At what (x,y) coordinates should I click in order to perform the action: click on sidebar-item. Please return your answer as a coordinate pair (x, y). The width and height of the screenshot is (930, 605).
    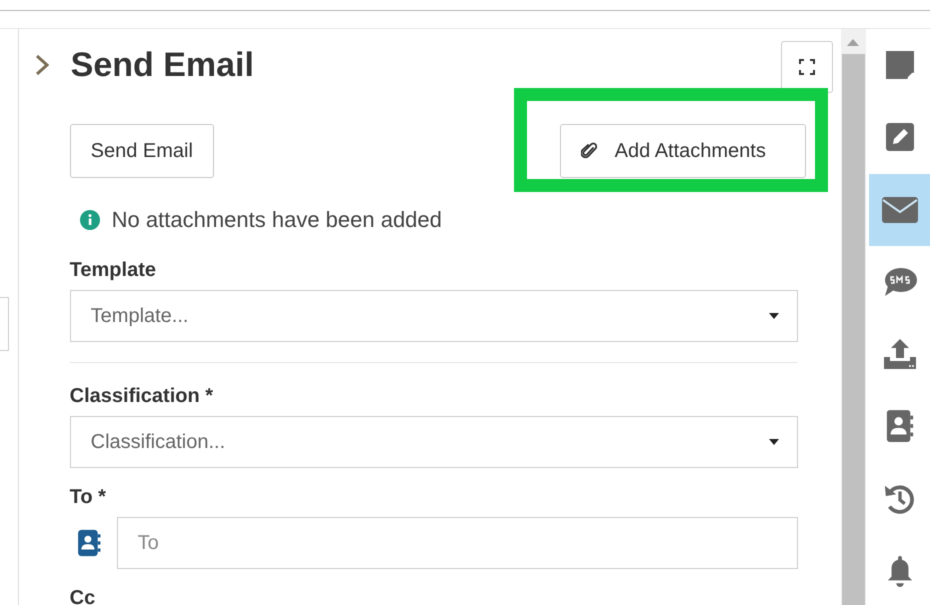
    Looking at the image, I should click on (899, 210).